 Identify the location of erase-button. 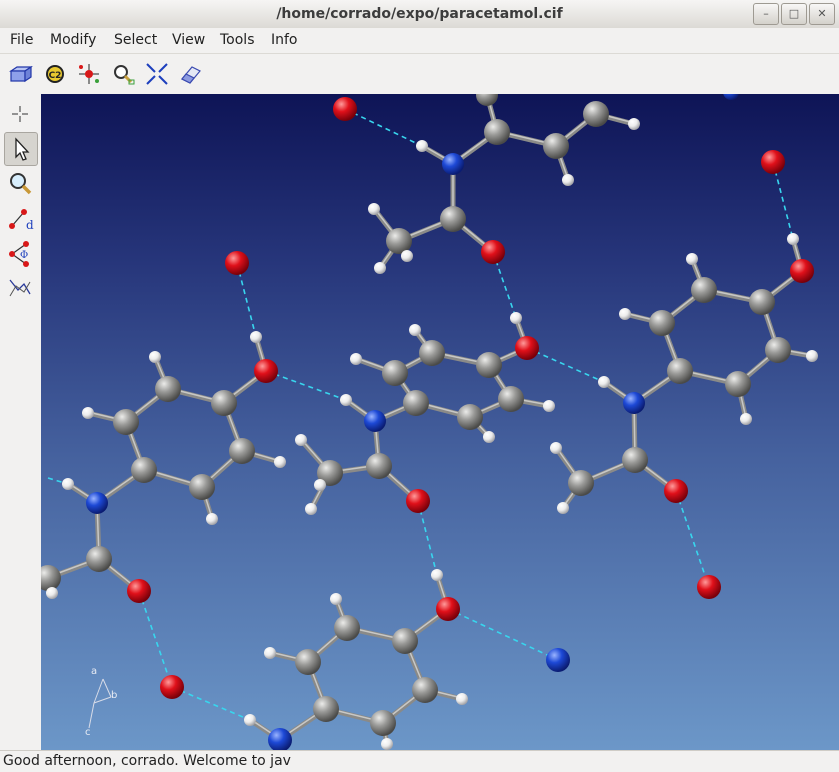
(191, 74).